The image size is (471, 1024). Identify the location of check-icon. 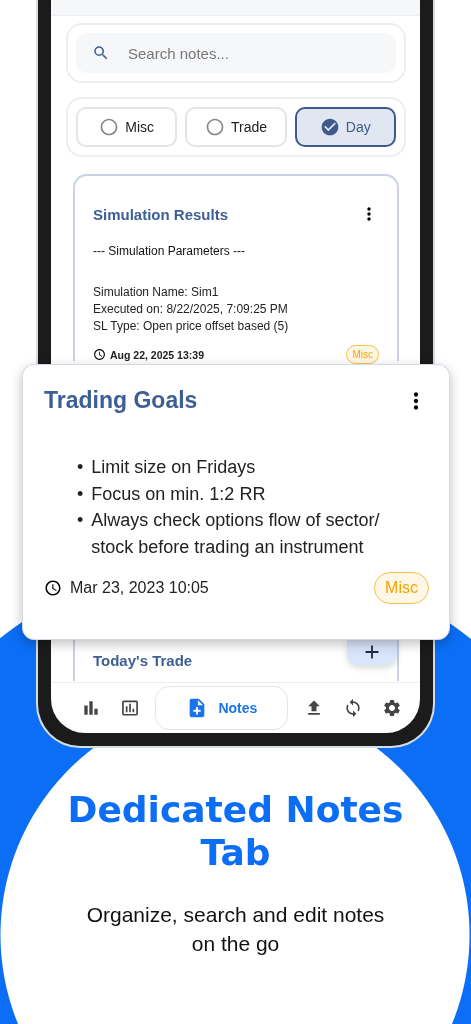
(329, 127).